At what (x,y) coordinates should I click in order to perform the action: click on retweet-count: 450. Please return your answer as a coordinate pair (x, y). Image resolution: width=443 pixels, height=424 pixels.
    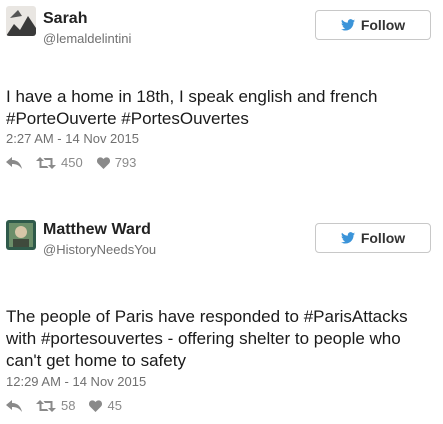
    Looking at the image, I should click on (72, 162).